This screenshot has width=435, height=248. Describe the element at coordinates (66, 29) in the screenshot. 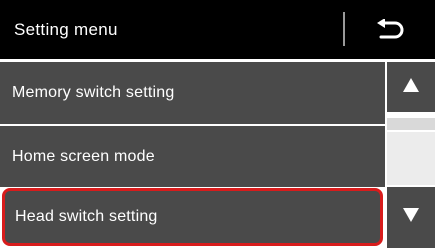

I see `page-title: Setting menu` at that location.